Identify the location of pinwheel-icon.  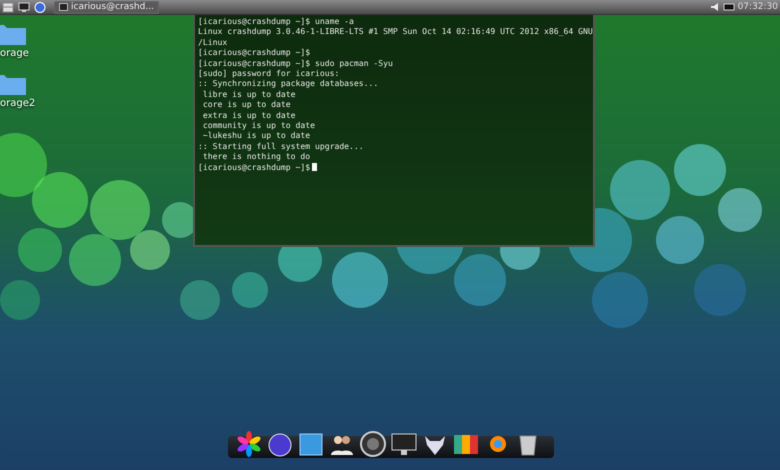
(249, 444).